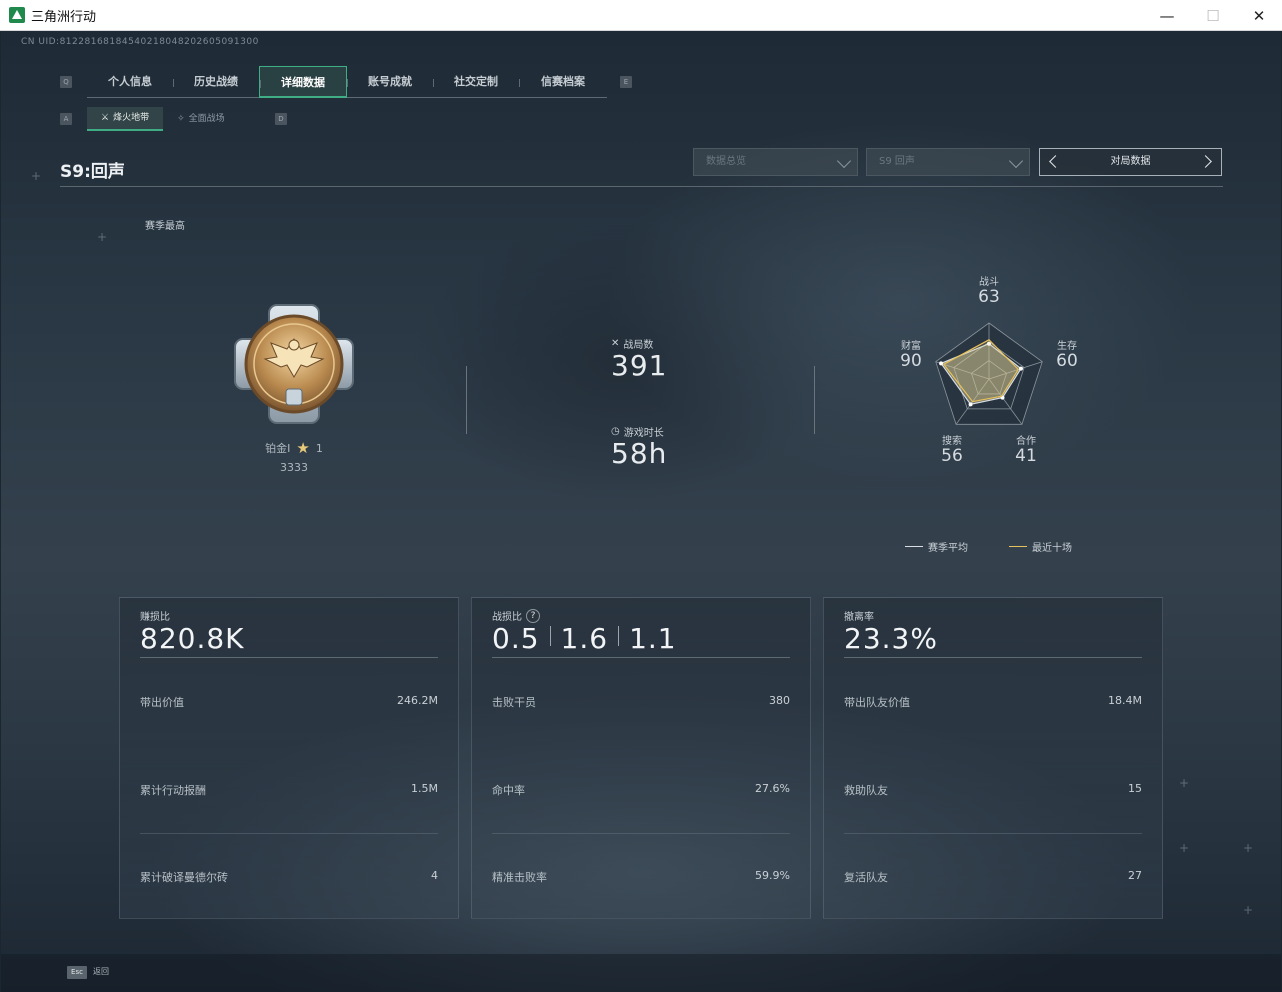  I want to click on card-big-value: 820.8K, so click(192, 638).